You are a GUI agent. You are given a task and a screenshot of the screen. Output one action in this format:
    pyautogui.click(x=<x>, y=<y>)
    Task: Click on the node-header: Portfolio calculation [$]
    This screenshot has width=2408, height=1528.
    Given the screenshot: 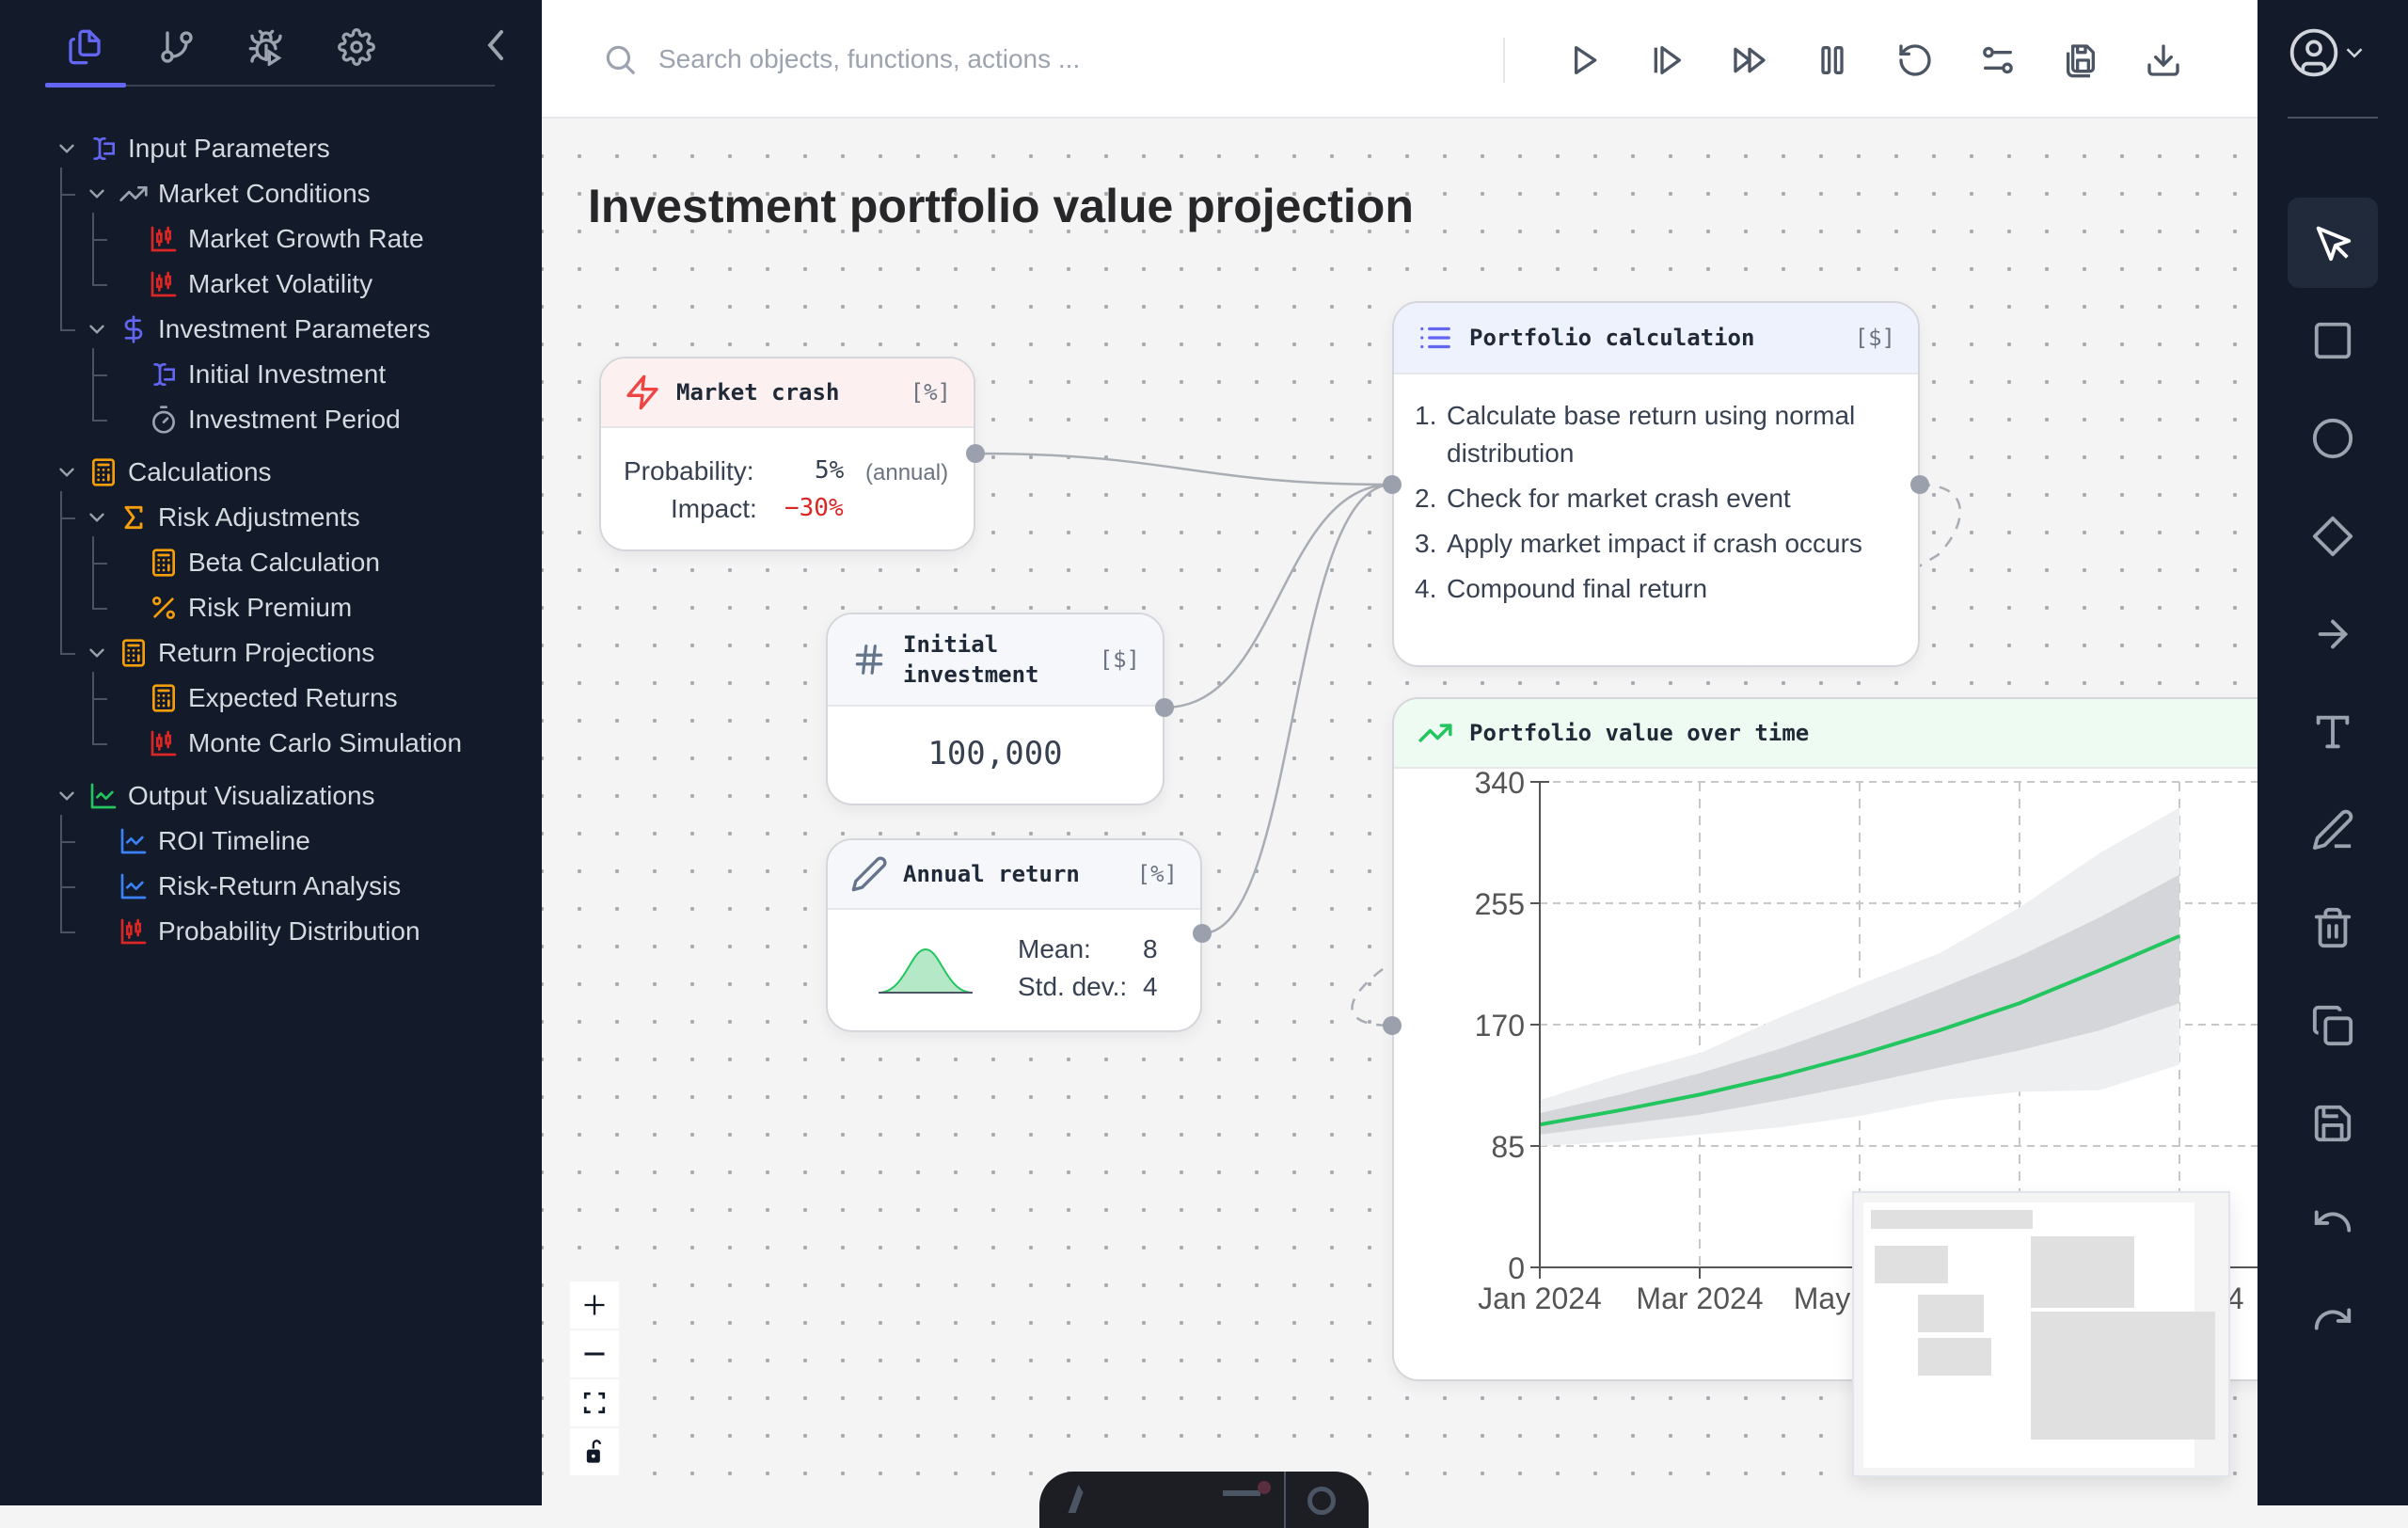 What is the action you would take?
    pyautogui.click(x=1656, y=338)
    